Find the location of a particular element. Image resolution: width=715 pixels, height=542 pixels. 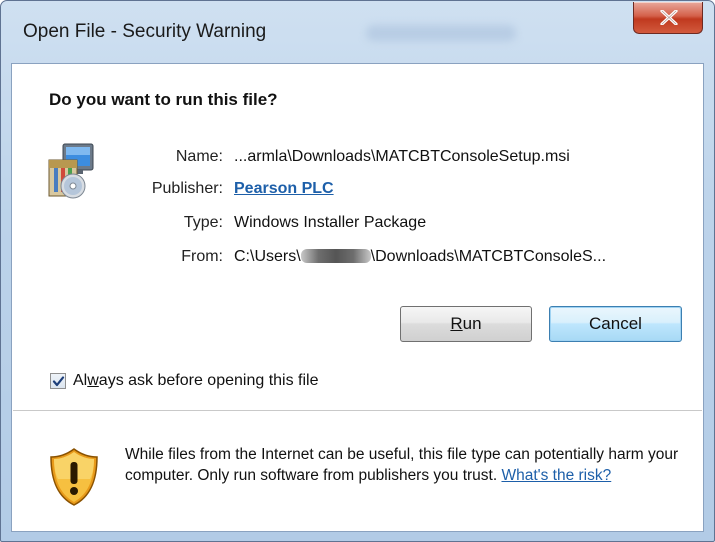

title-bar: Open File - Security Warning is located at coordinates (357, 32).